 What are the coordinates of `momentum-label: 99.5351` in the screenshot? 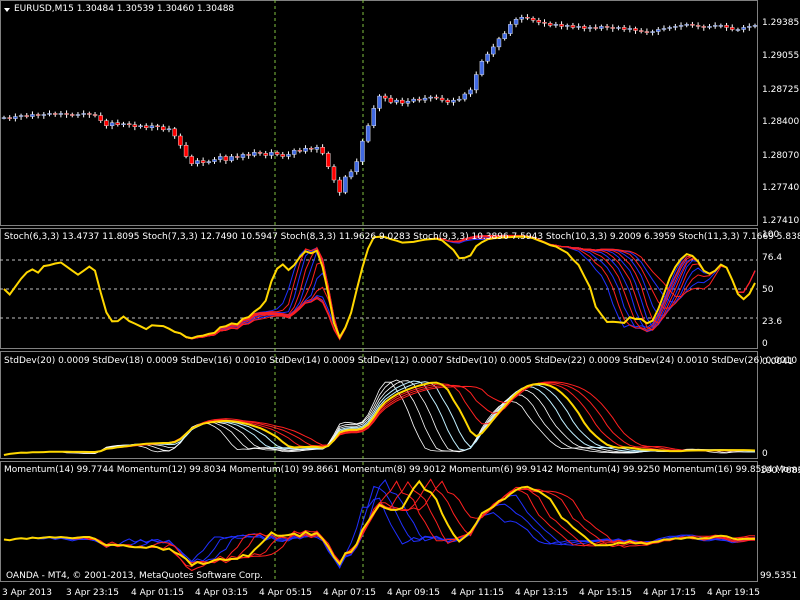 It's located at (778, 576).